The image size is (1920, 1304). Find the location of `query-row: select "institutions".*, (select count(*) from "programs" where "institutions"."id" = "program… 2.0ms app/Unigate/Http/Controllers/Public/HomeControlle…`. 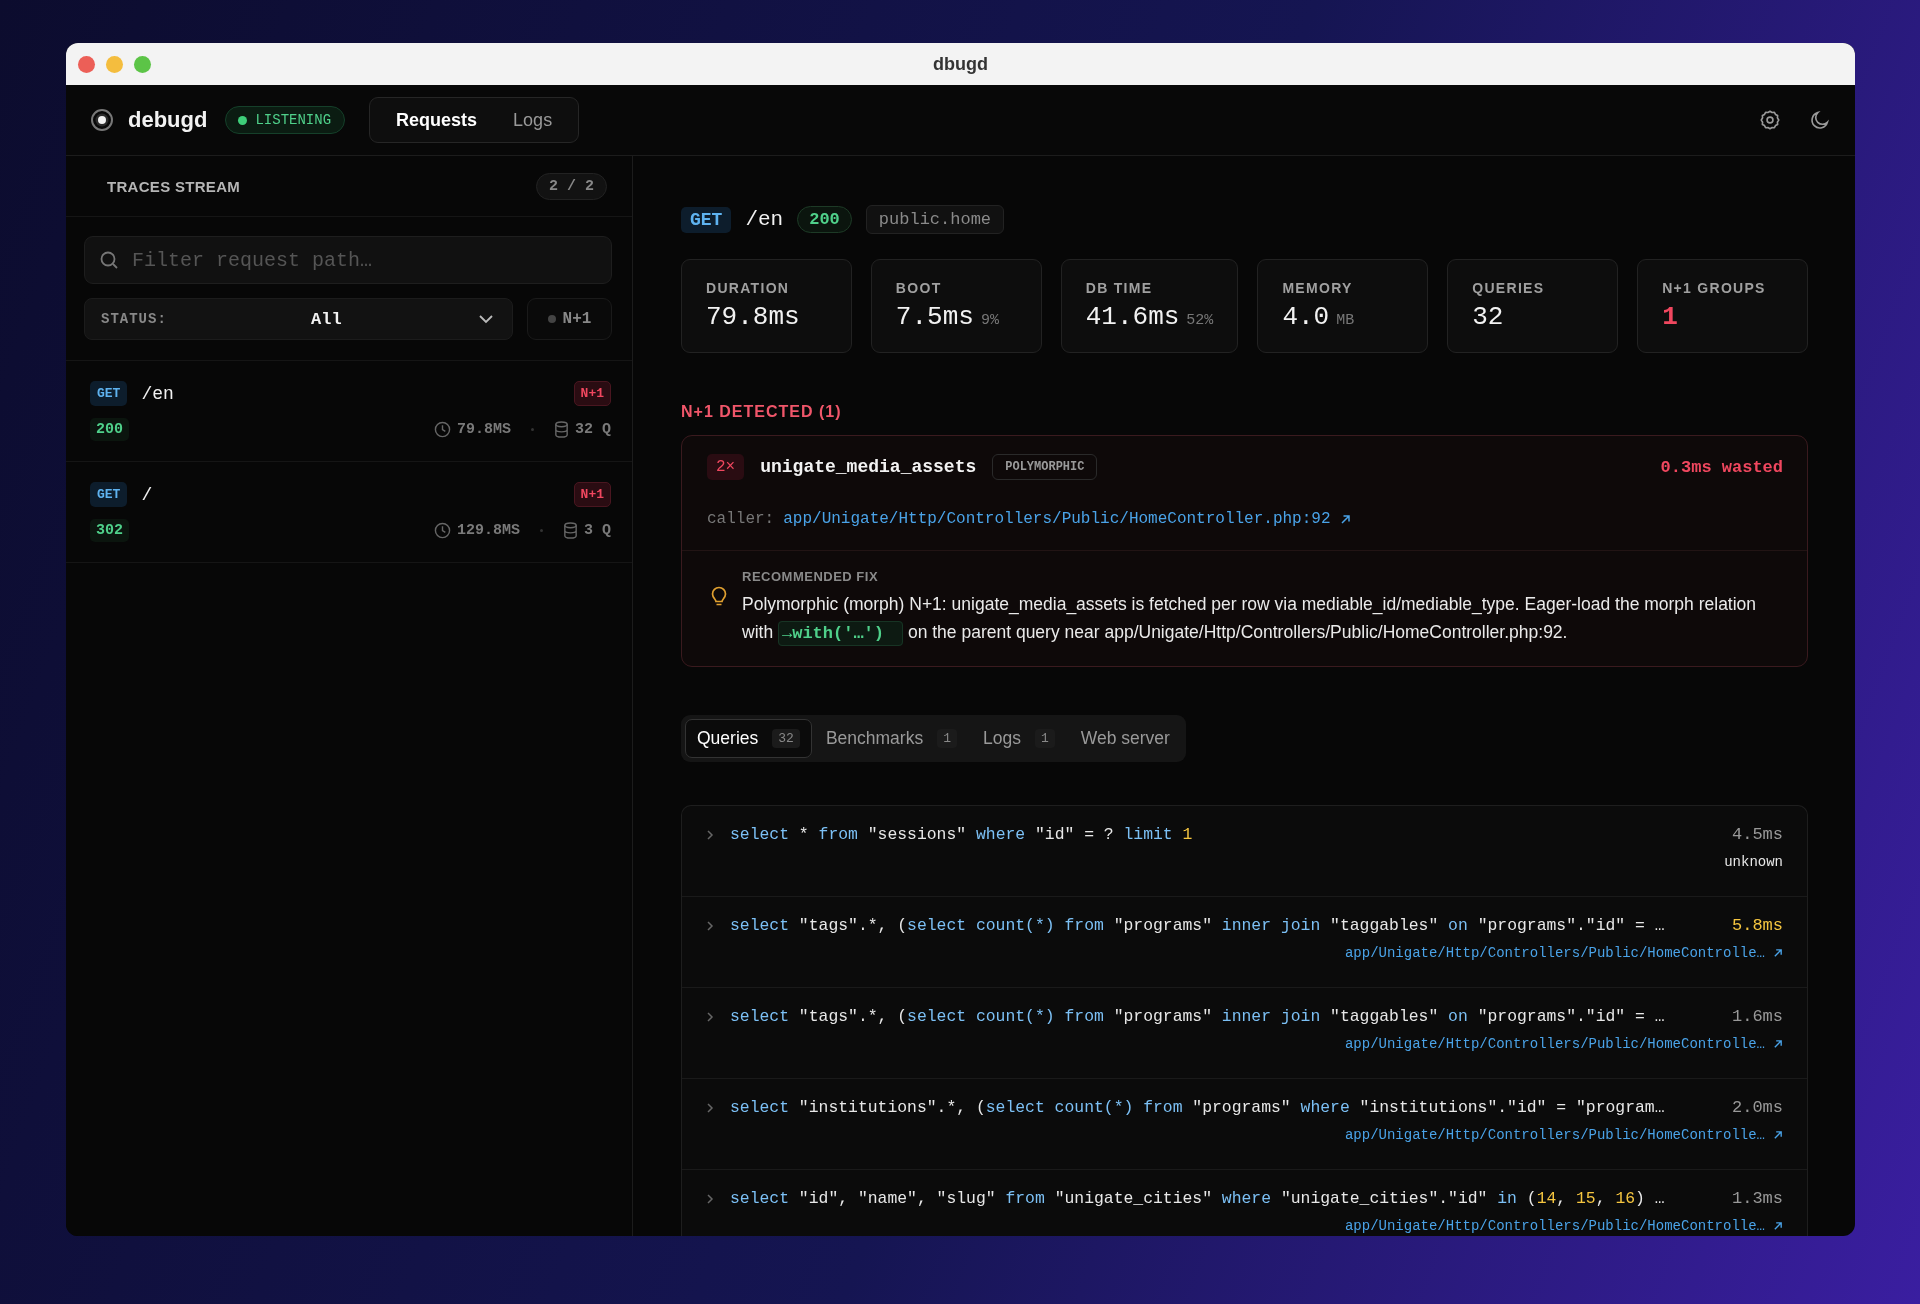

query-row: select "institutions".*, (select count(*) from "programs" where "institutions"."id" = "program… 2.0ms app/Unigate/Http/Controllers/Public/HomeControlle… is located at coordinates (1244, 1124).